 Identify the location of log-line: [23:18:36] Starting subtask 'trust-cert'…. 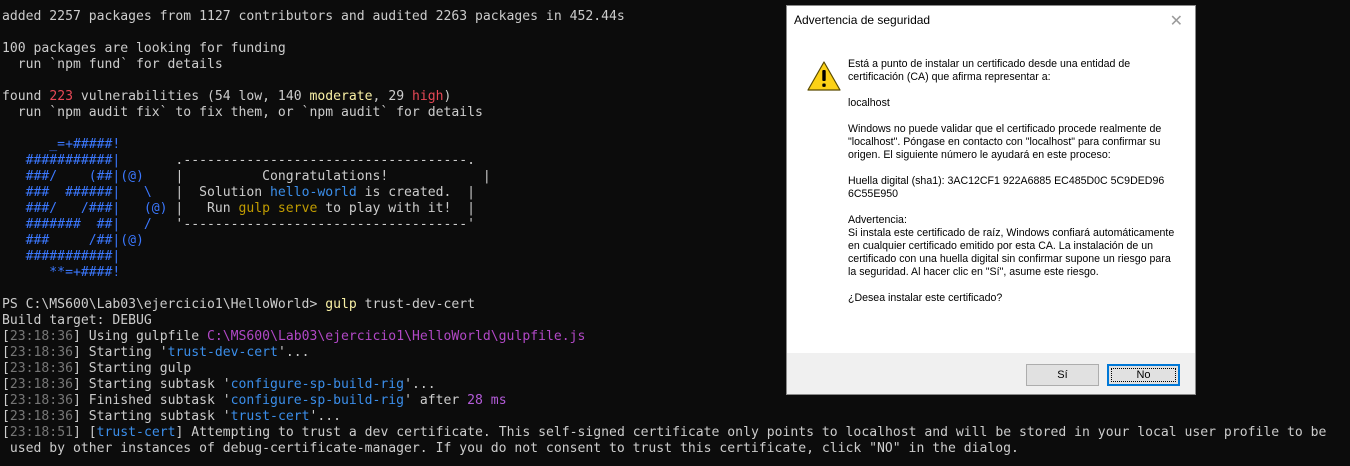
(171, 417).